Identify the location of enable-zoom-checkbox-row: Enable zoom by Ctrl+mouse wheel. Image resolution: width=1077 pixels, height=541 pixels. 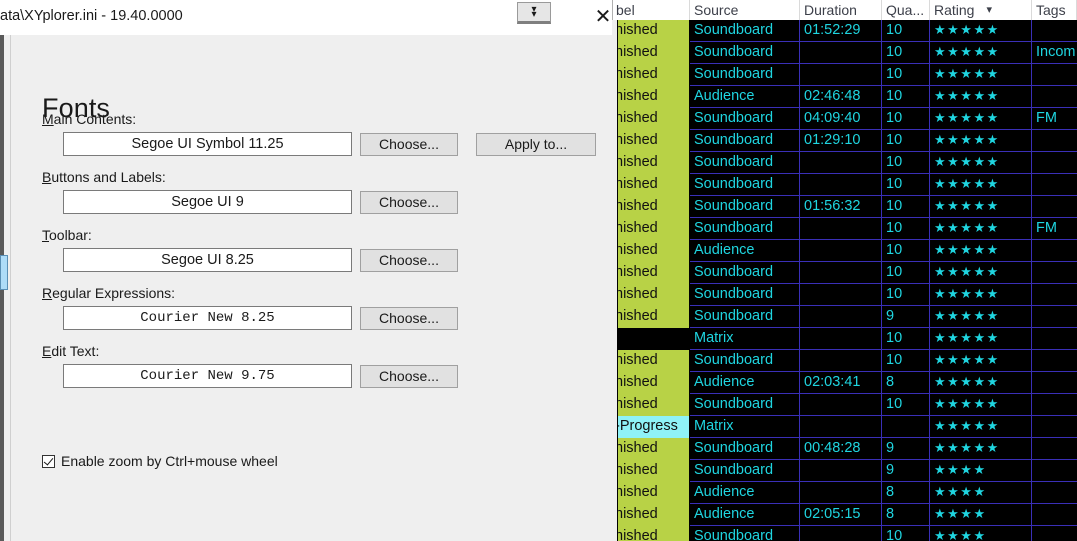
(160, 461).